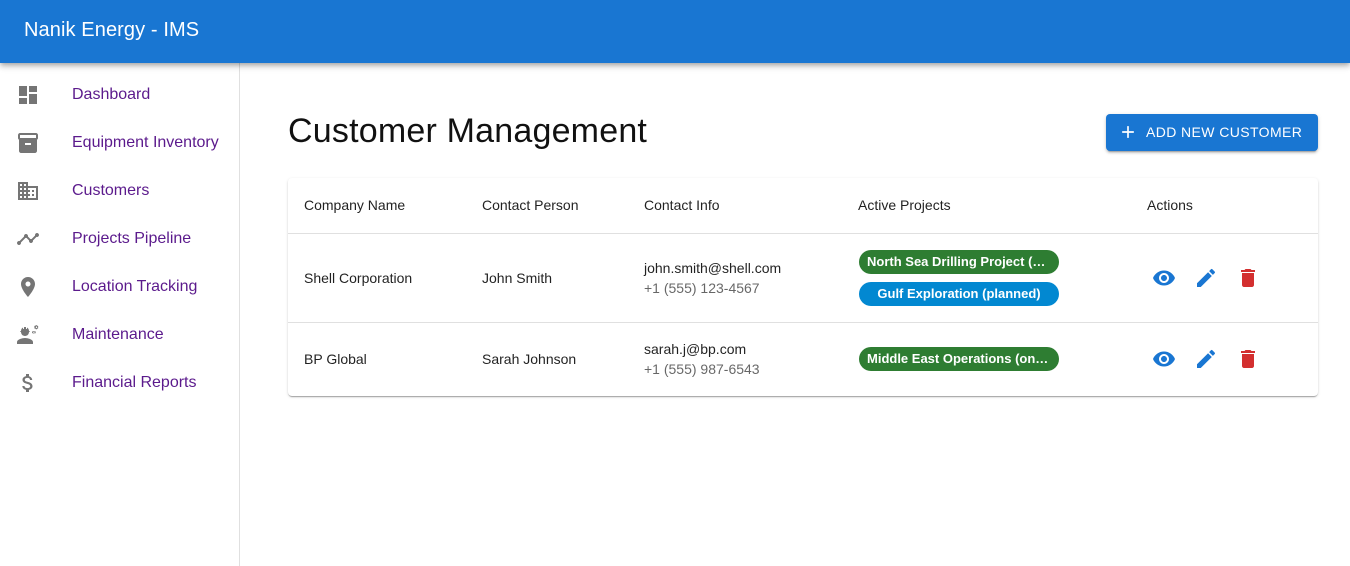  I want to click on add-button-label: ADD NEW CUSTOMER, so click(1224, 132).